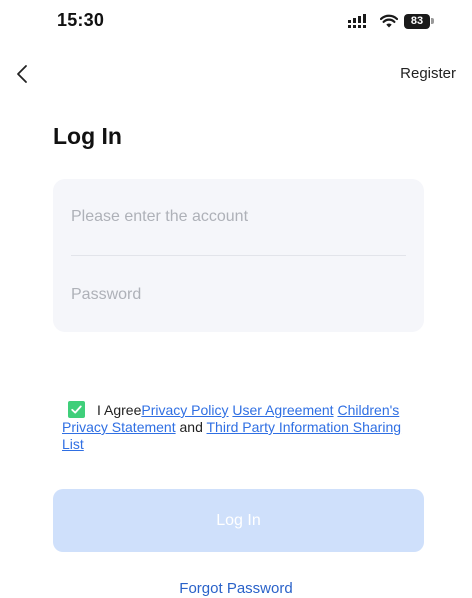  Describe the element at coordinates (191, 427) in the screenshot. I see `and-text: and` at that location.